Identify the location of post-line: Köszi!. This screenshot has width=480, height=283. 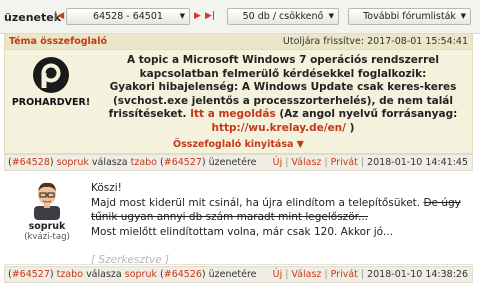
(106, 188).